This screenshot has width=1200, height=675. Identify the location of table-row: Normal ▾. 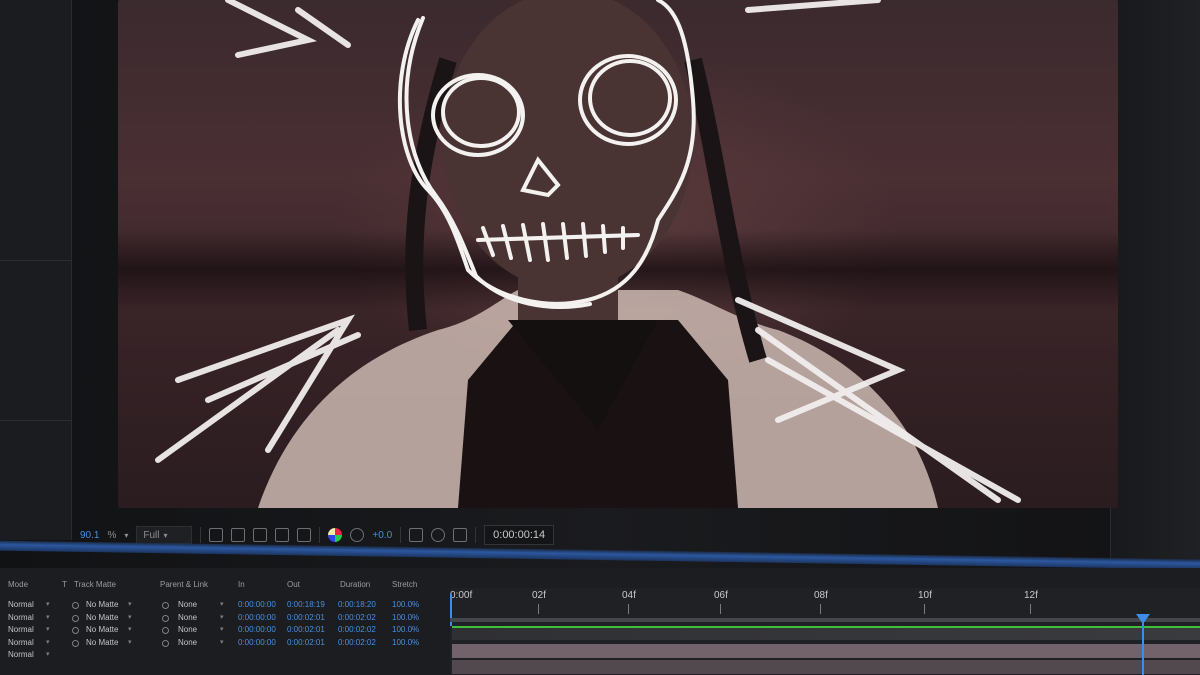
(225, 656).